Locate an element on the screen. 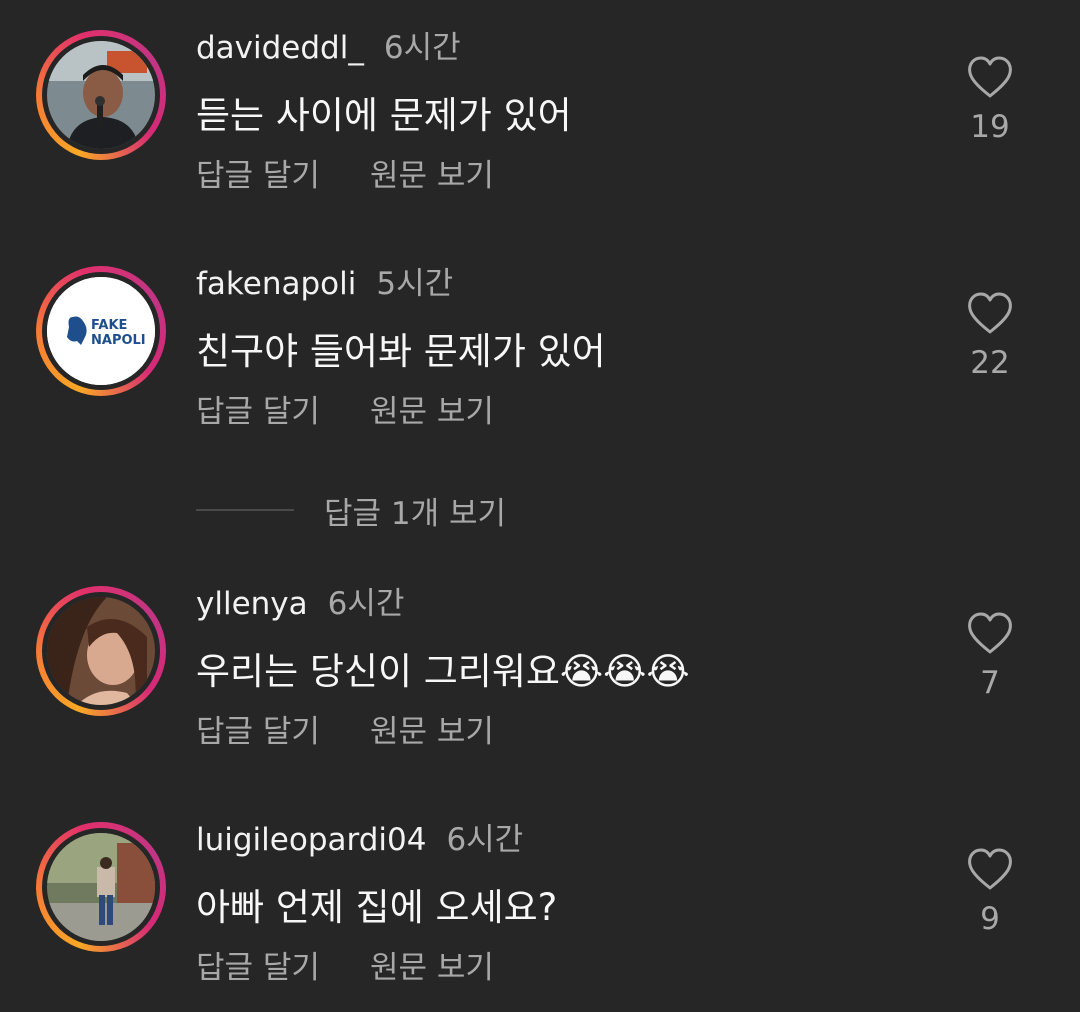  username-row: davideddl_ 6시간 is located at coordinates (328, 44).